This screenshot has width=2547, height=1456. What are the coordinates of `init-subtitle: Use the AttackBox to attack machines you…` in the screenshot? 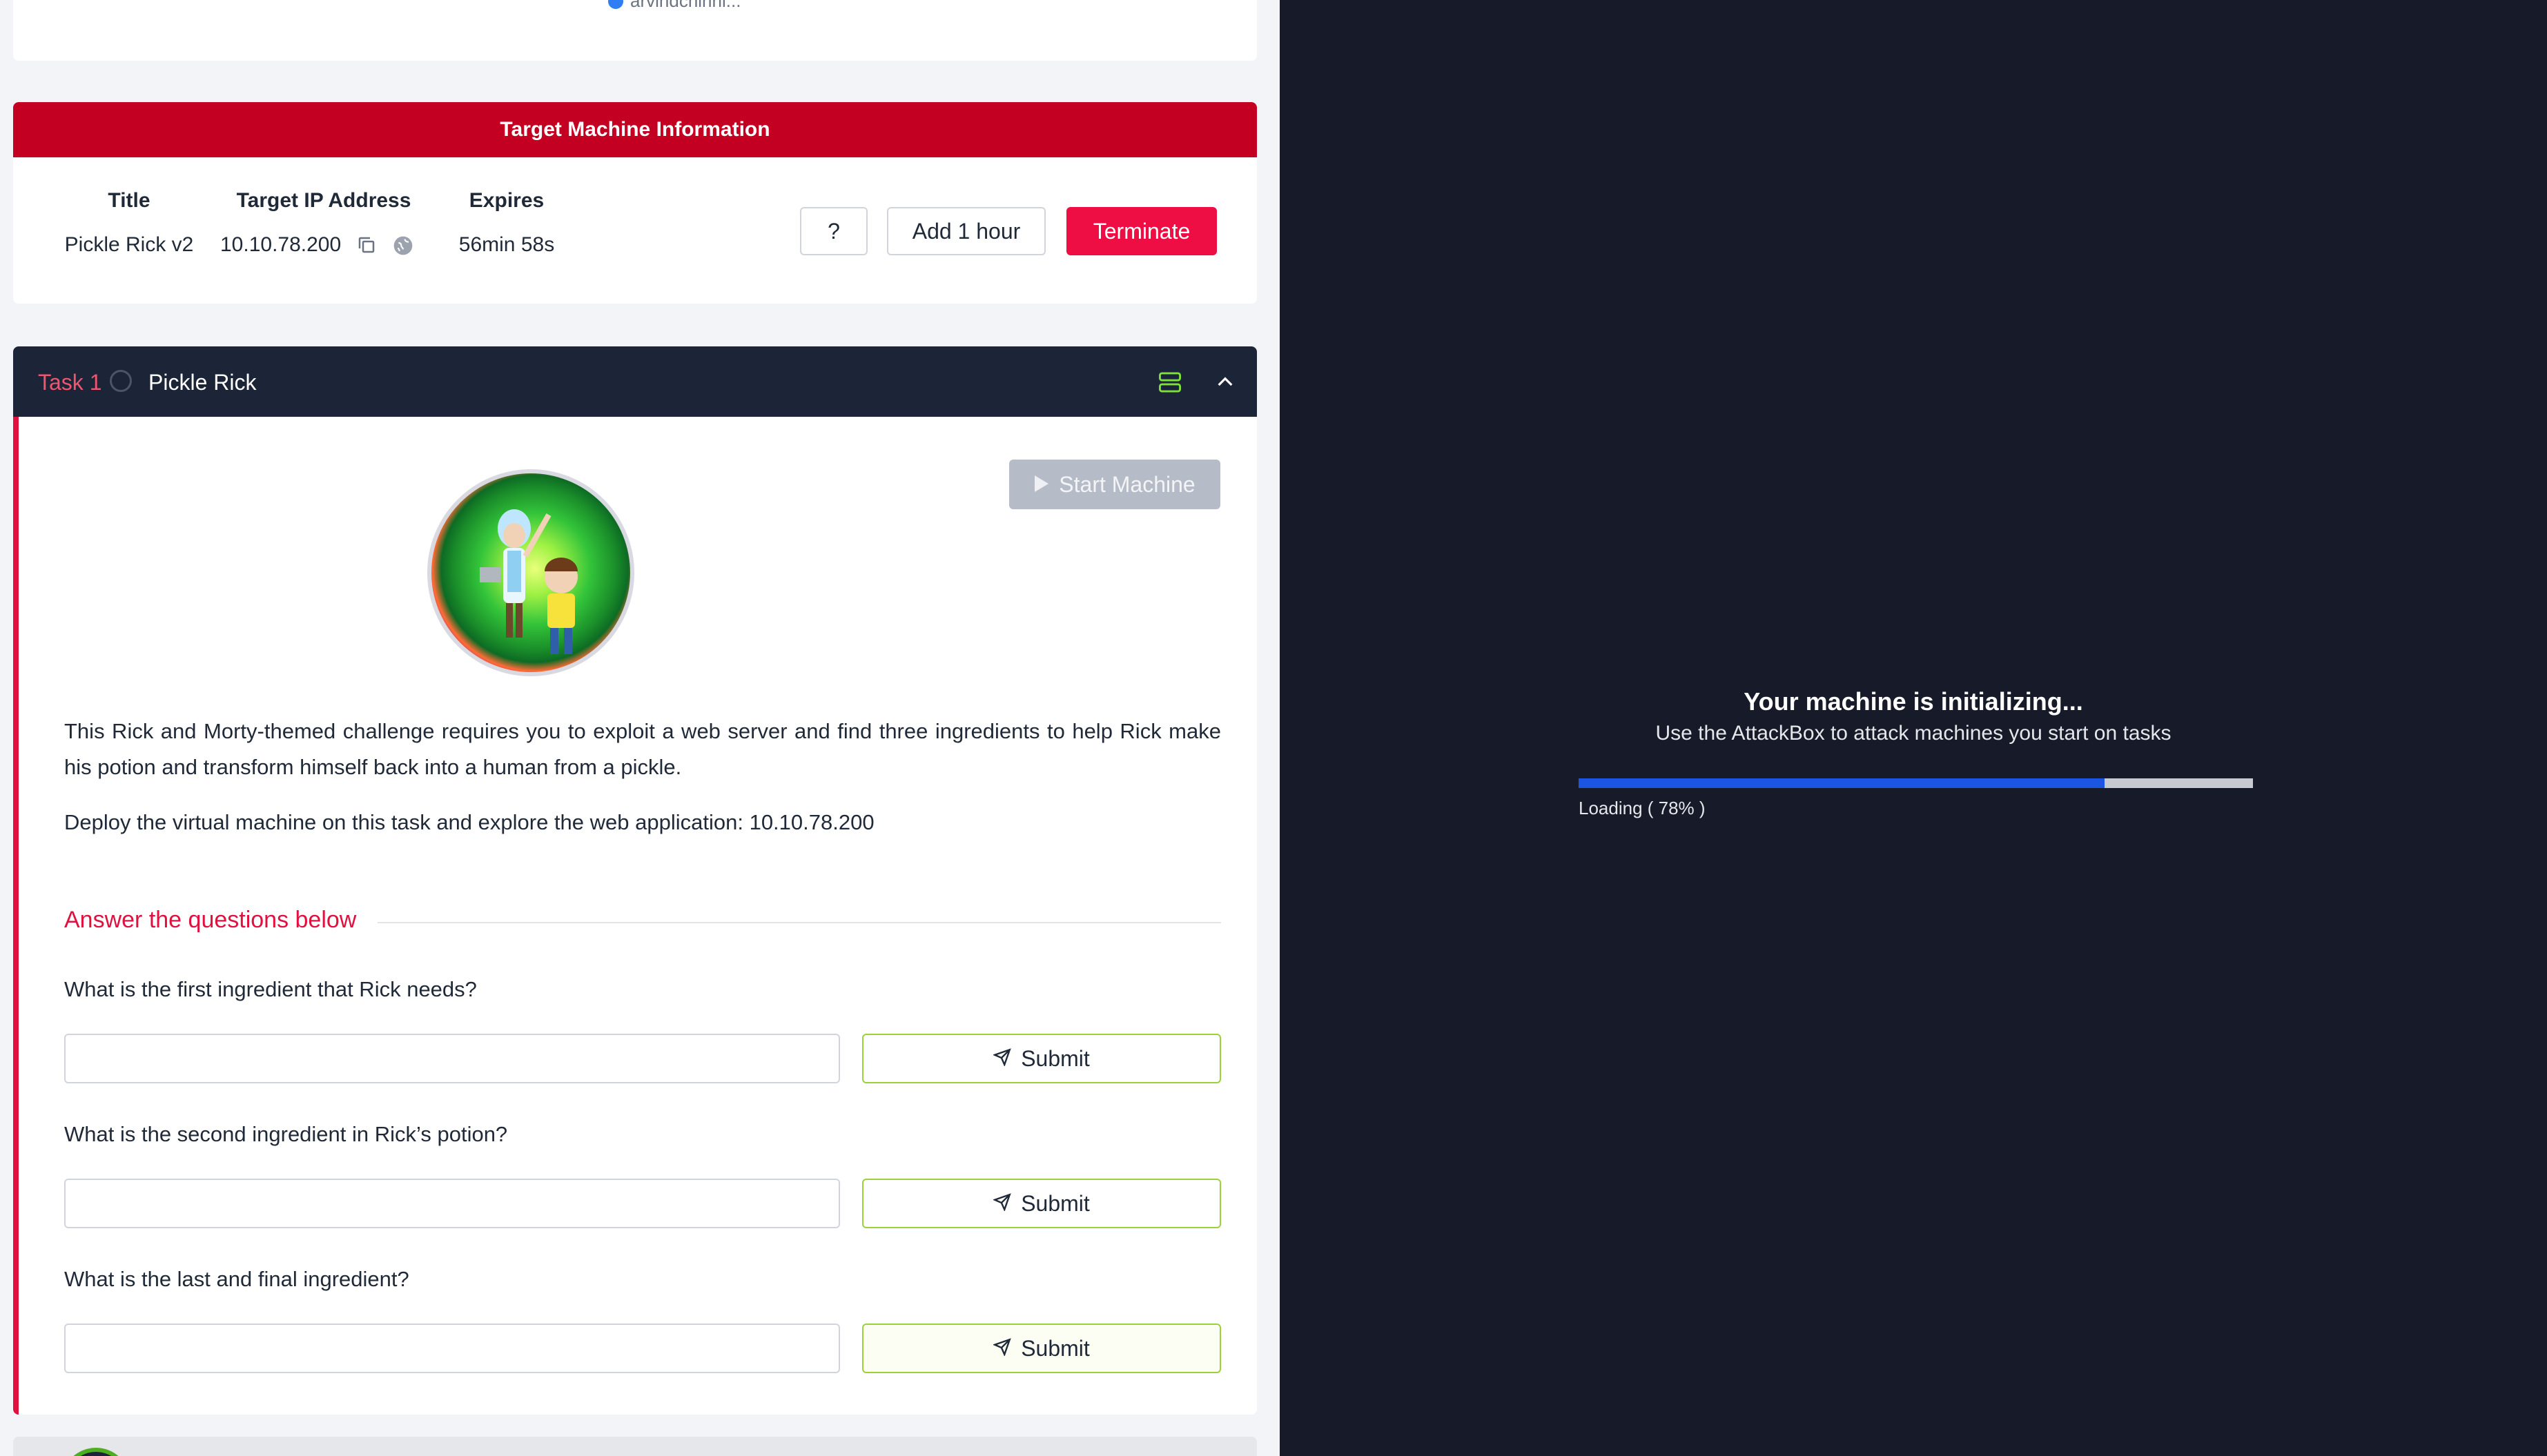 It's located at (1913, 733).